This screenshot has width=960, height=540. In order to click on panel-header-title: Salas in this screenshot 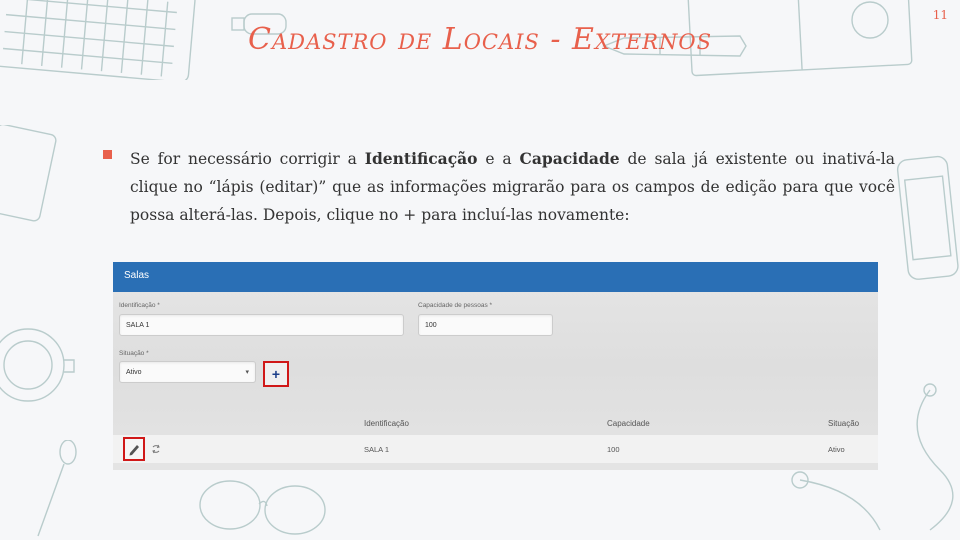, I will do `click(495, 277)`.